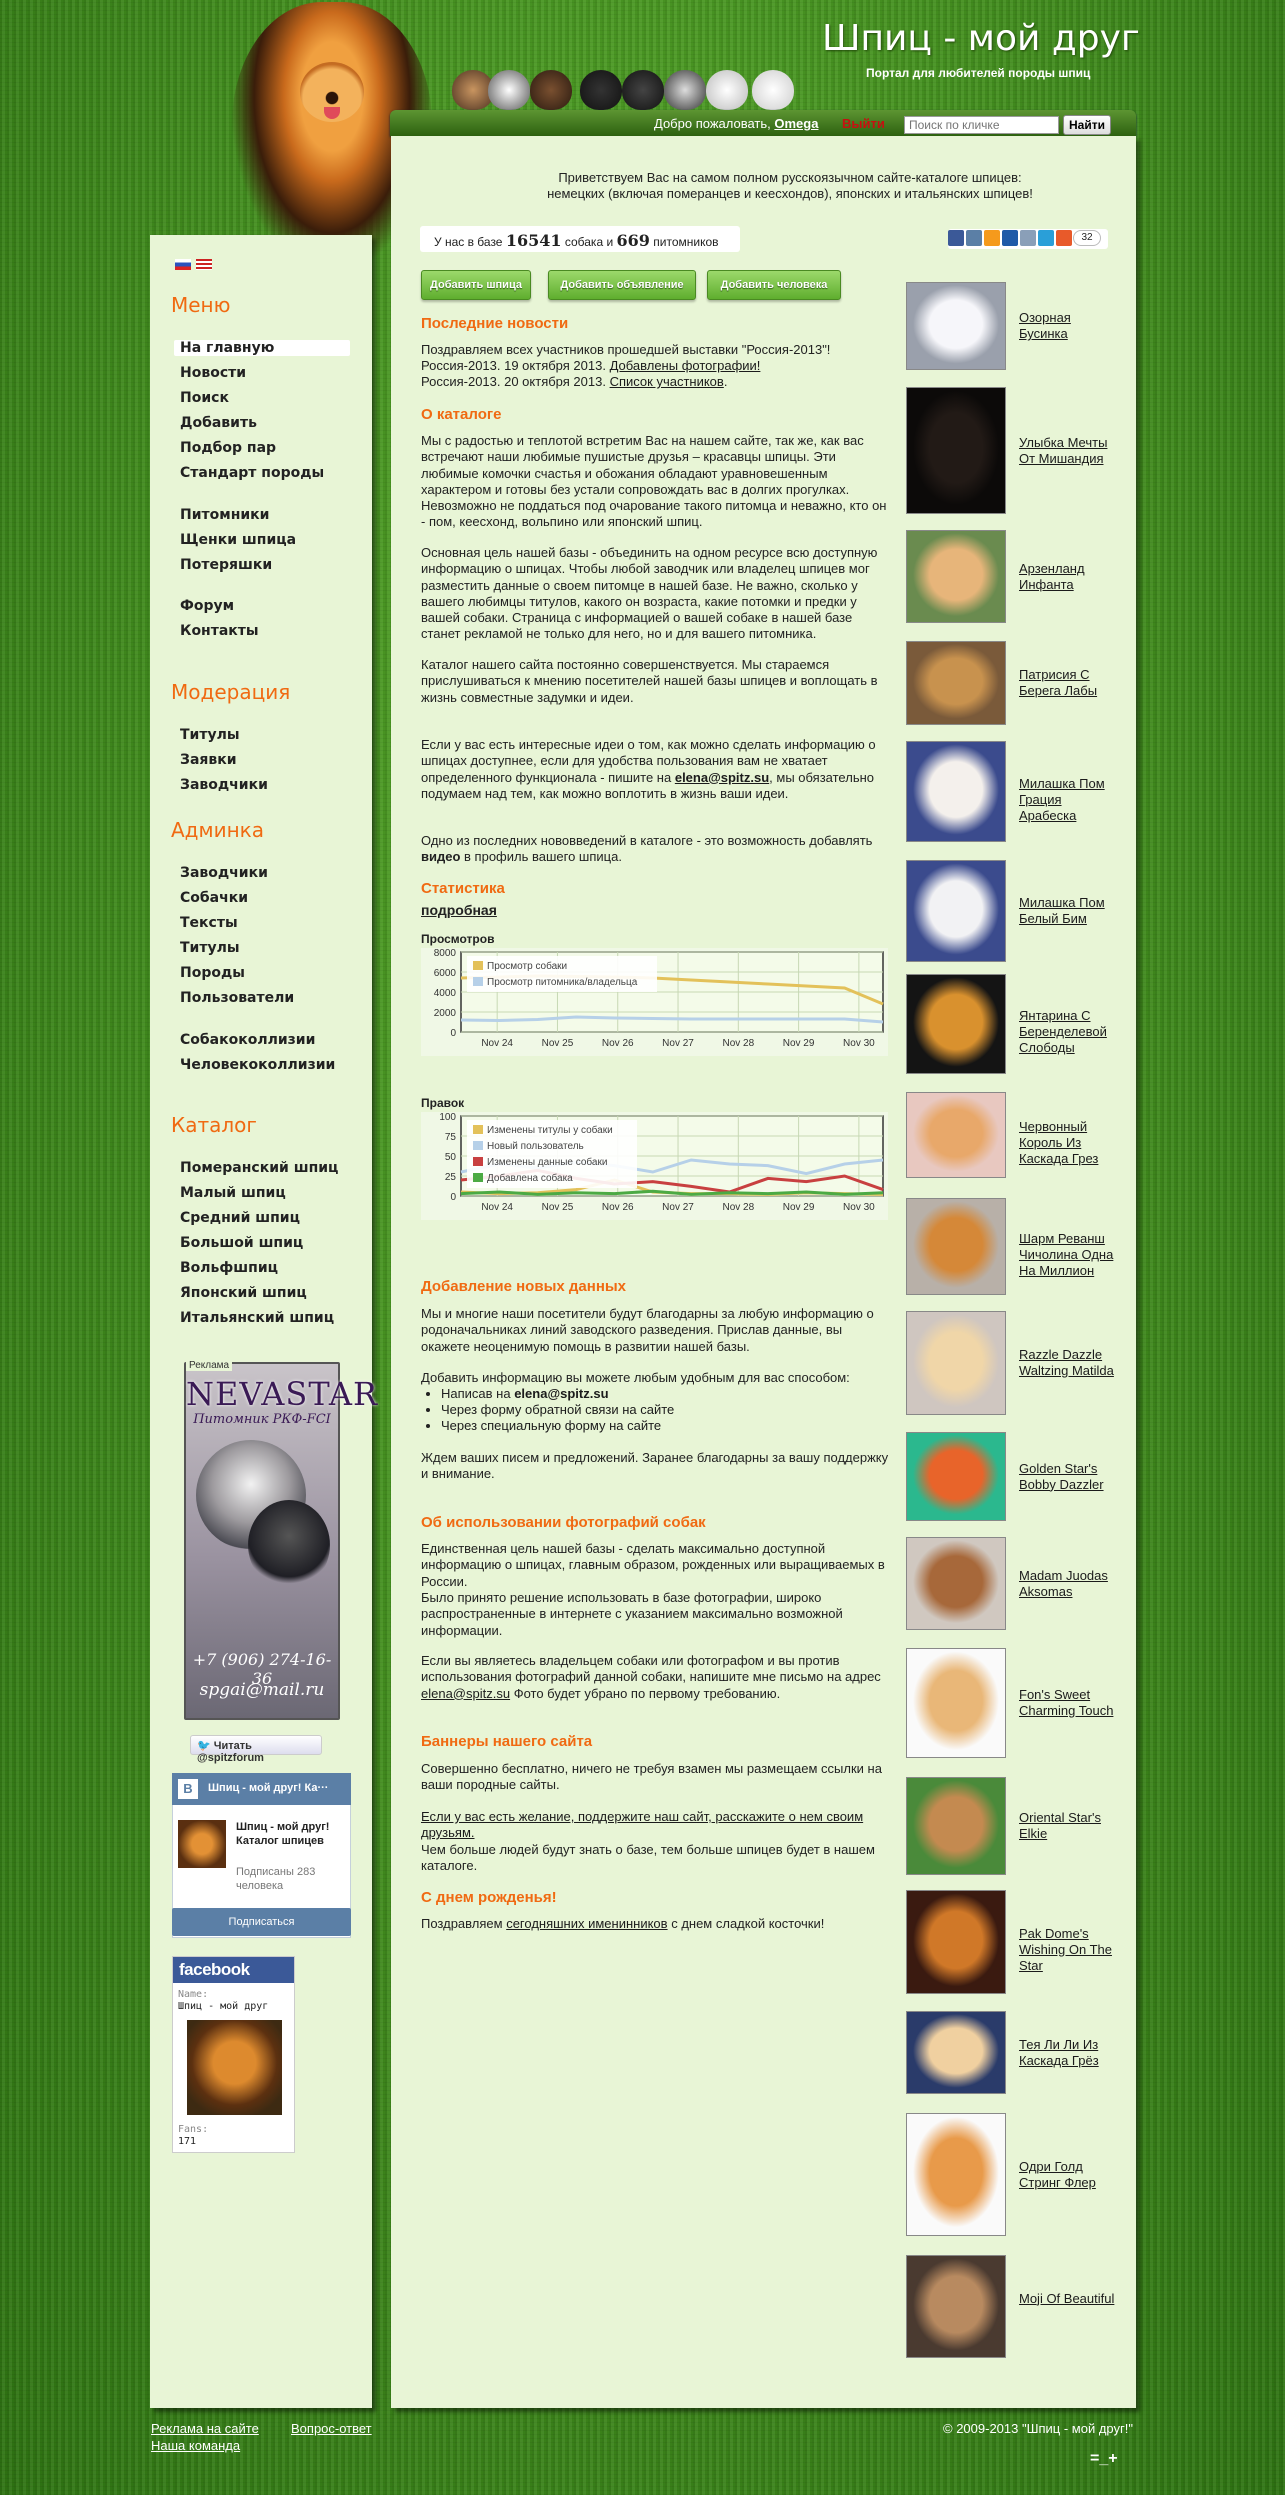  I want to click on admin-breeders: Заводчики, so click(224, 873).